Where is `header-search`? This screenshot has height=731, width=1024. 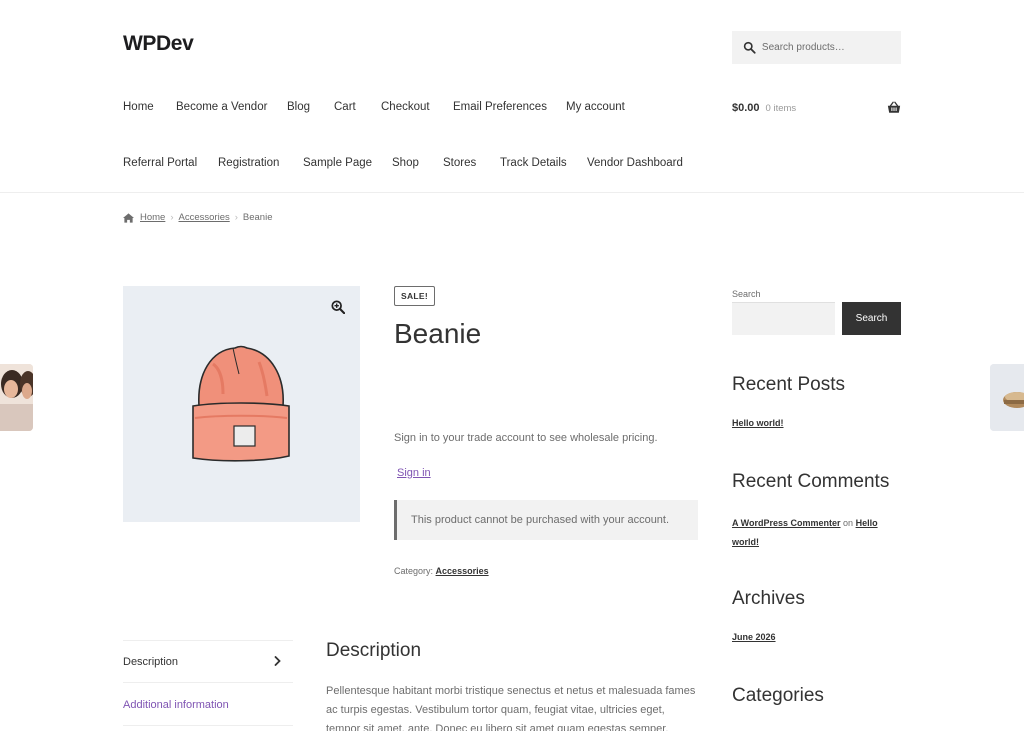 header-search is located at coordinates (816, 47).